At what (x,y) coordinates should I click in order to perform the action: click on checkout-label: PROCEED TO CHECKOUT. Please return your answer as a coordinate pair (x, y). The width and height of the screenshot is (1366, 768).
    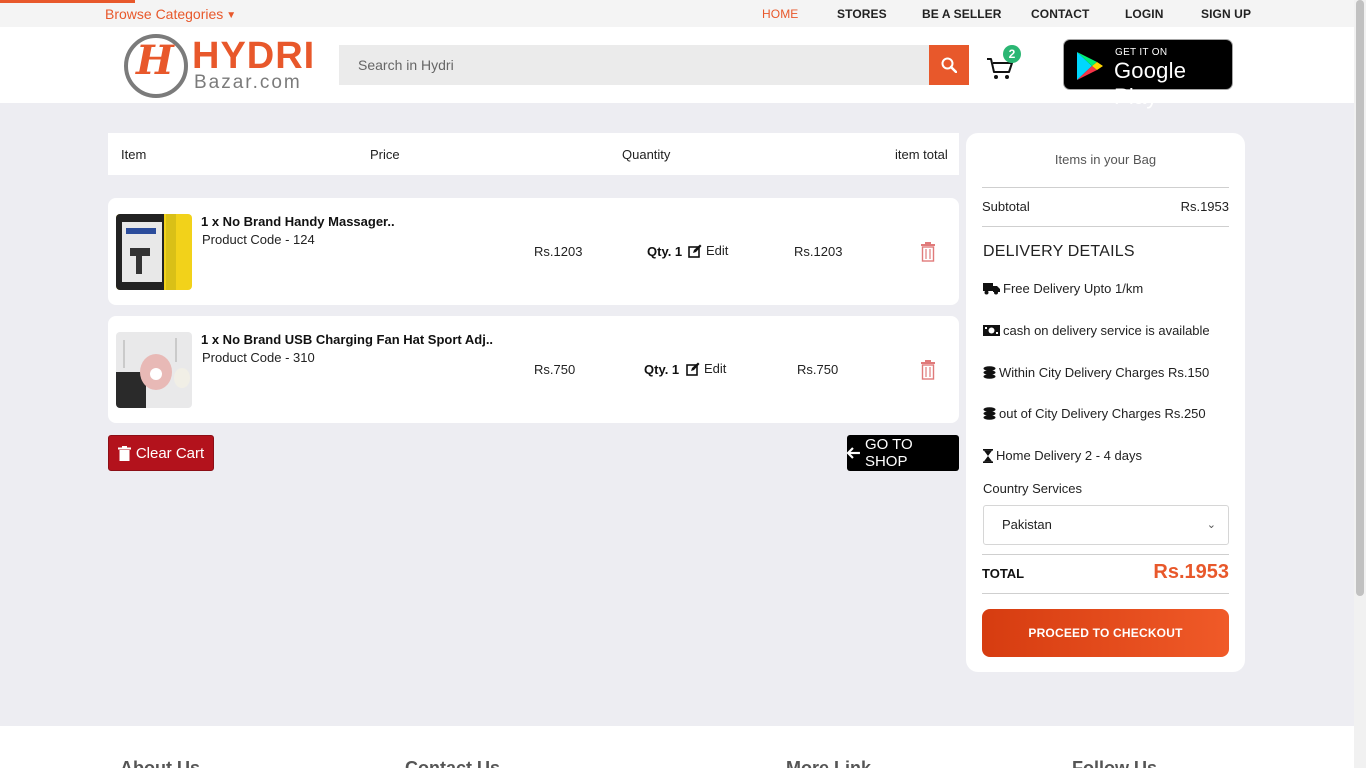
    Looking at the image, I should click on (1105, 633).